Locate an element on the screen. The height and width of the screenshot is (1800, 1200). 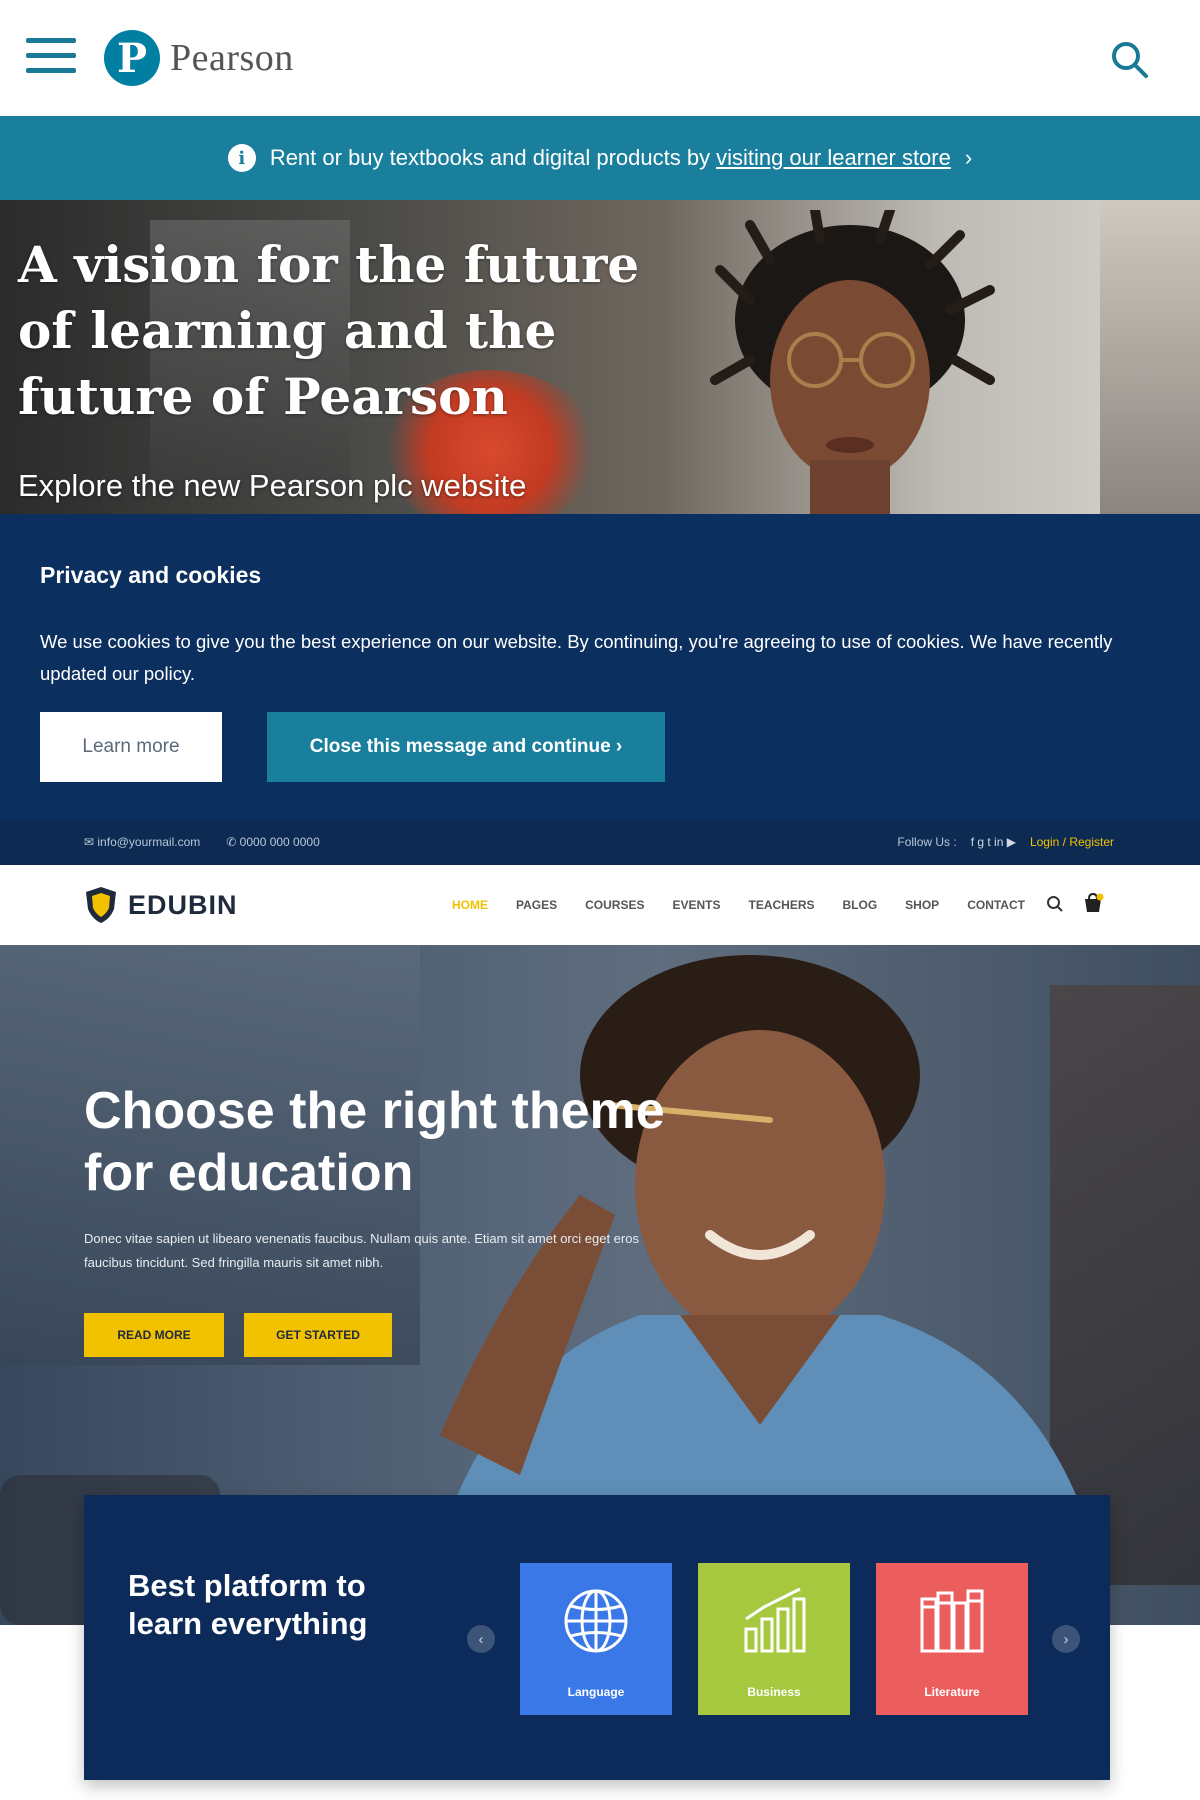
tile-label: Literature is located at coordinates (952, 1692).